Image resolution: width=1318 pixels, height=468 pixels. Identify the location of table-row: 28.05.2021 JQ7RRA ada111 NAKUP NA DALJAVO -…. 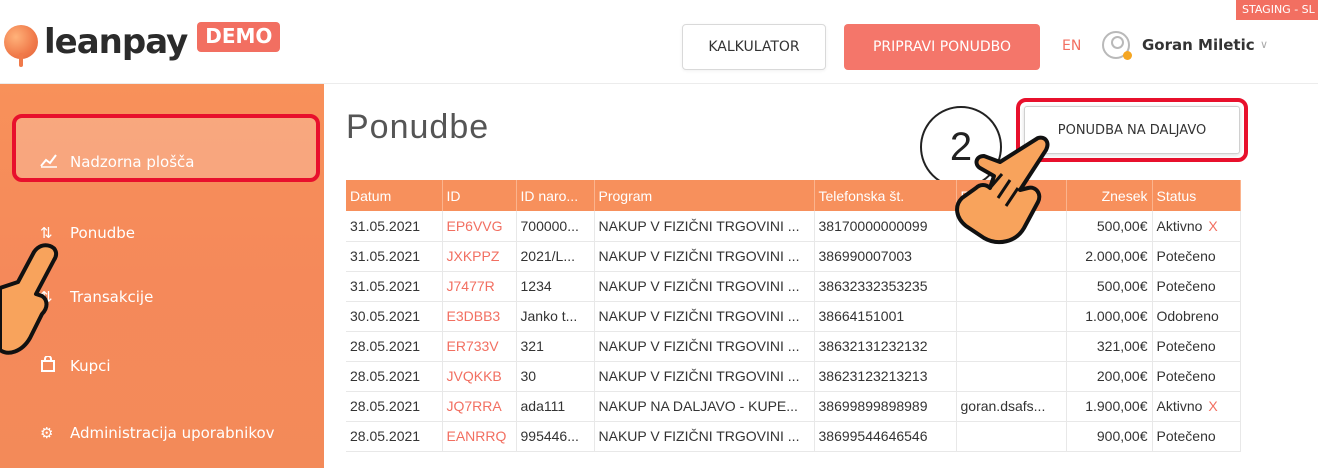
(793, 406).